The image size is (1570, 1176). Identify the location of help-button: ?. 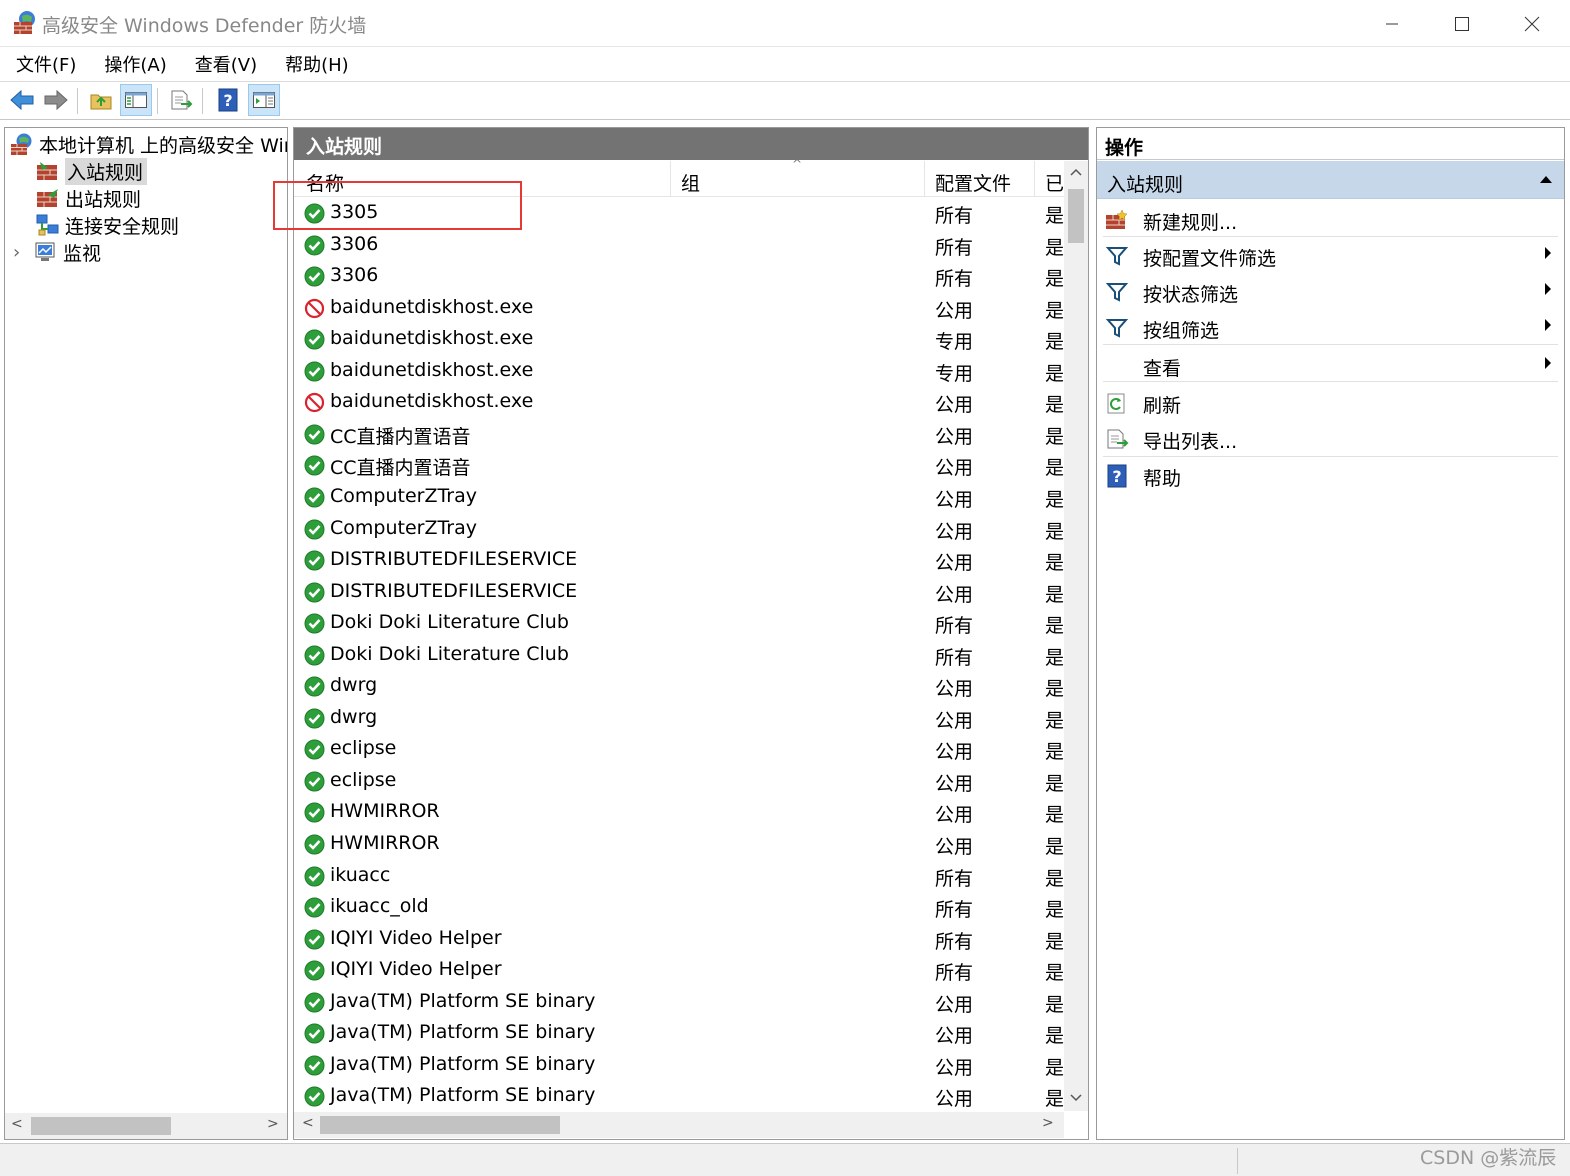
(228, 100).